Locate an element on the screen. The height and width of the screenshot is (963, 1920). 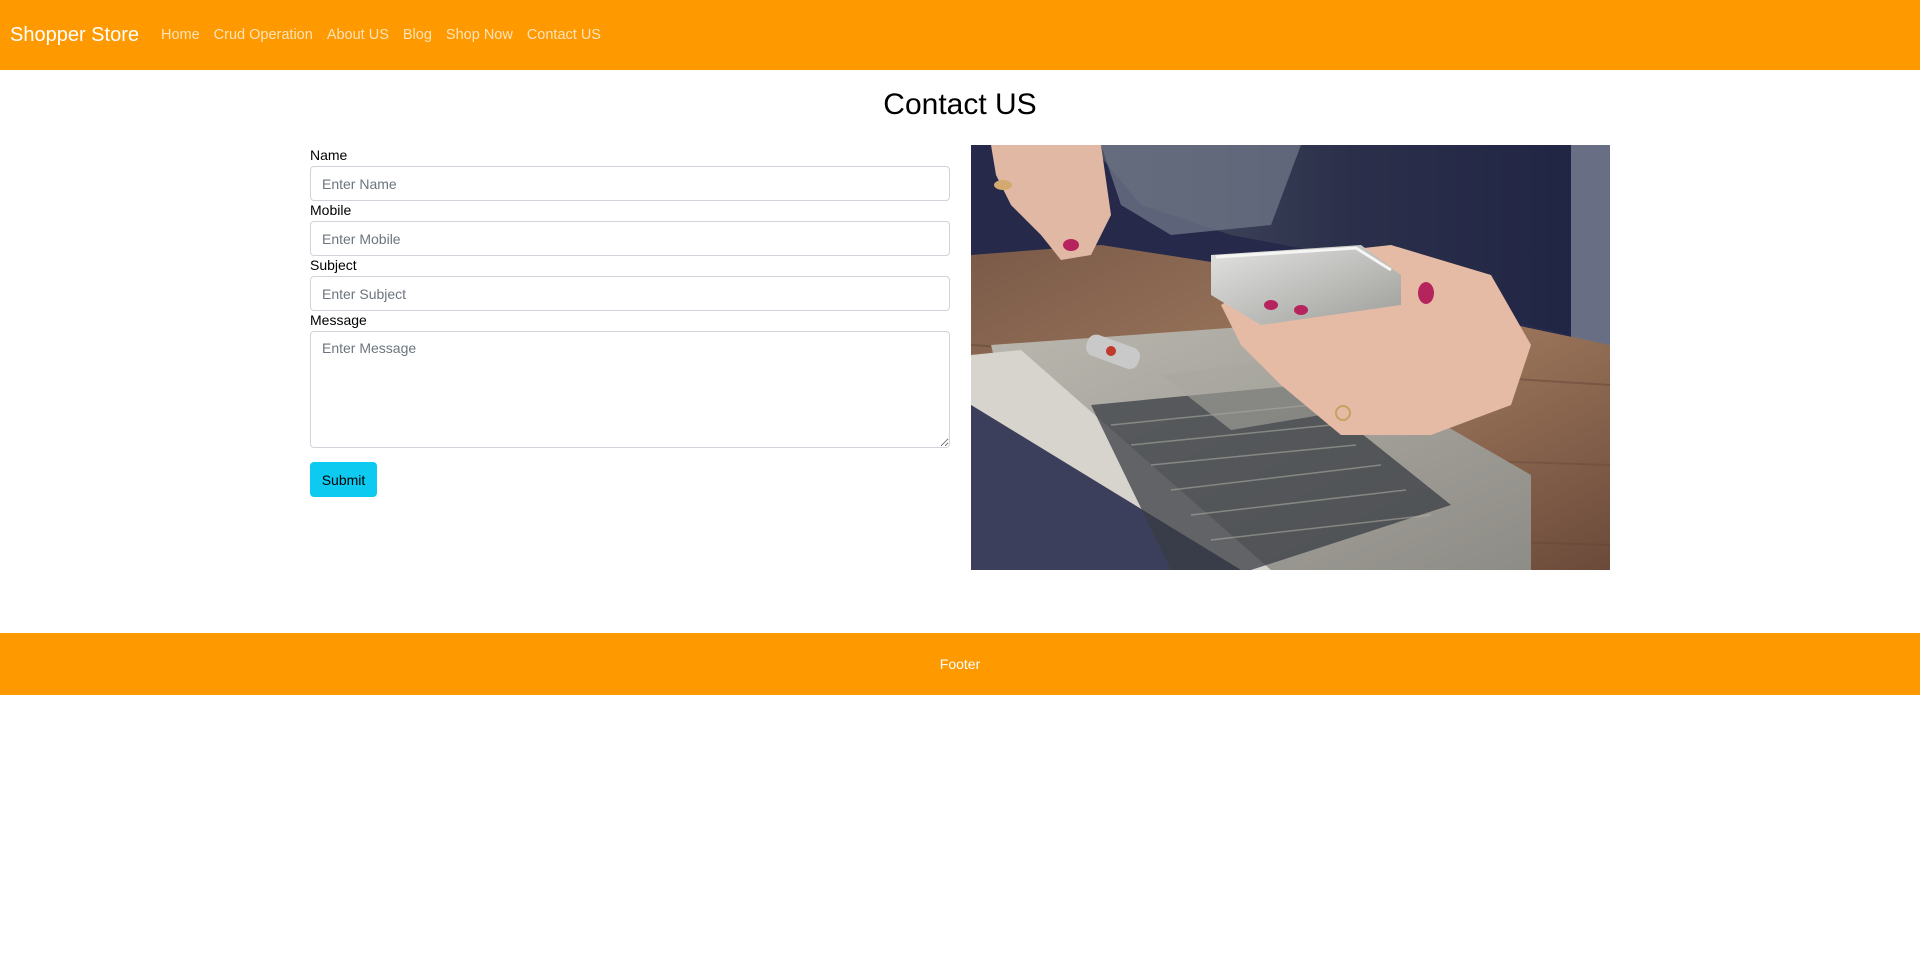
name-label: Name is located at coordinates (329, 155).